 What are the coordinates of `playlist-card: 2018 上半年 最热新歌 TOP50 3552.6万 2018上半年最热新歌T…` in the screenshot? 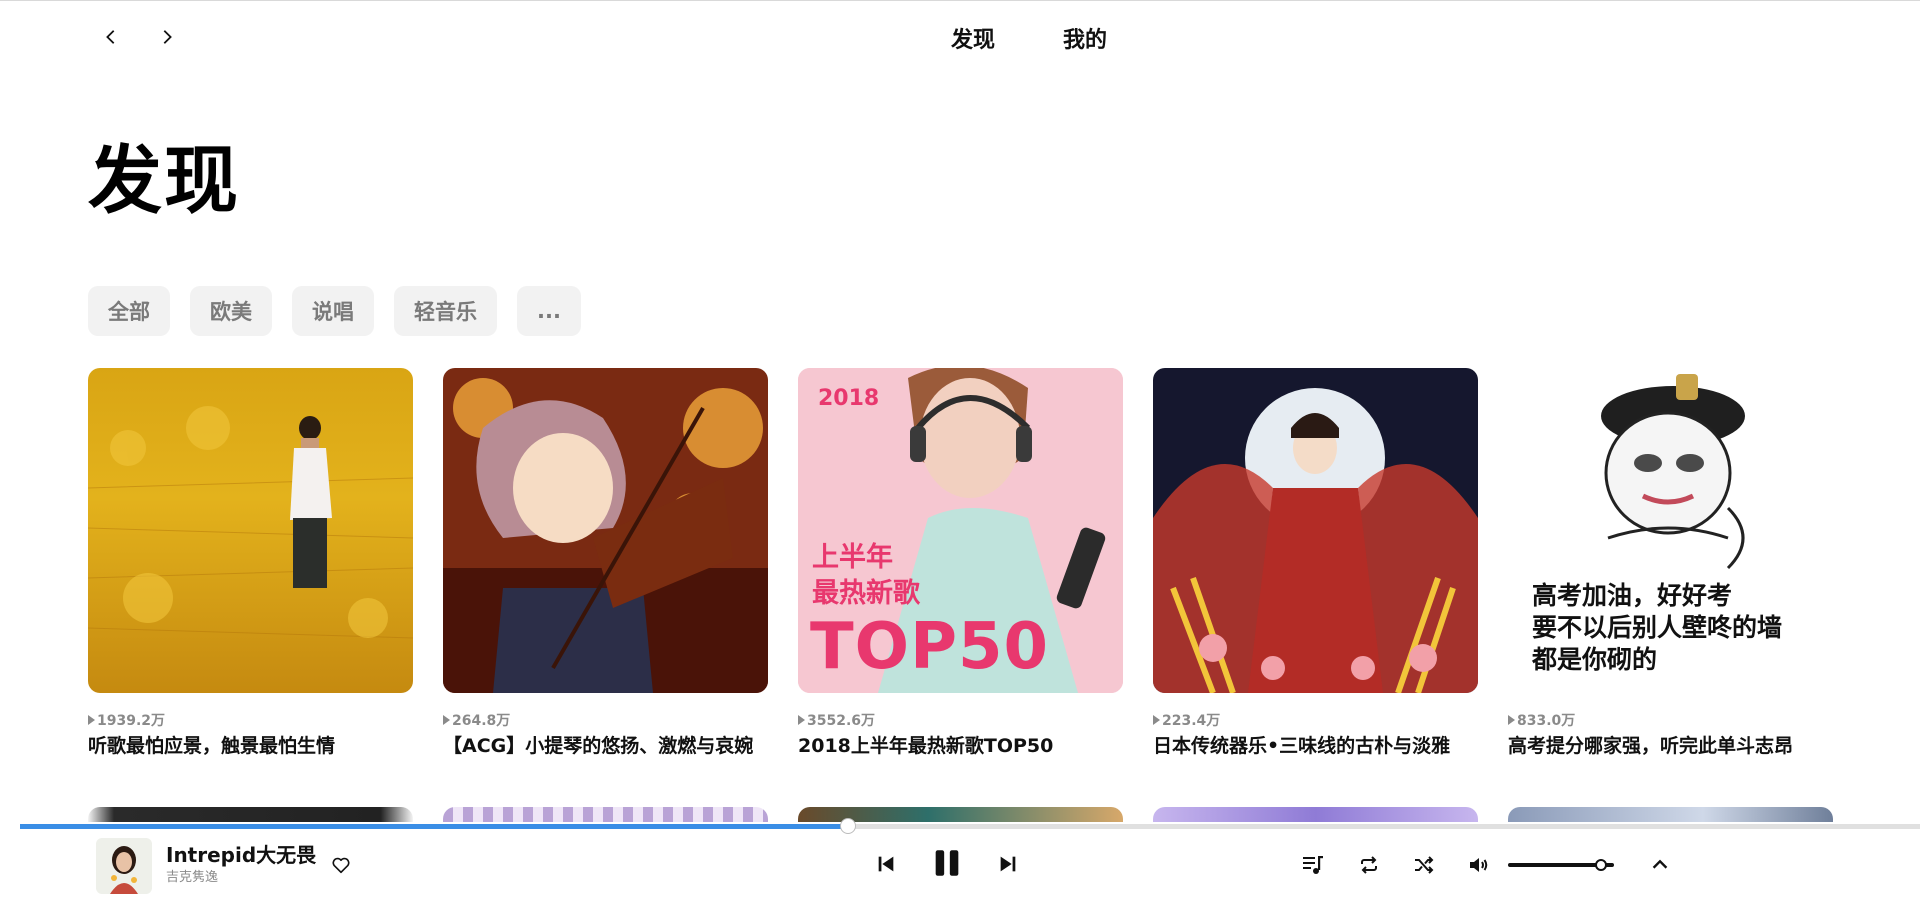 It's located at (960, 563).